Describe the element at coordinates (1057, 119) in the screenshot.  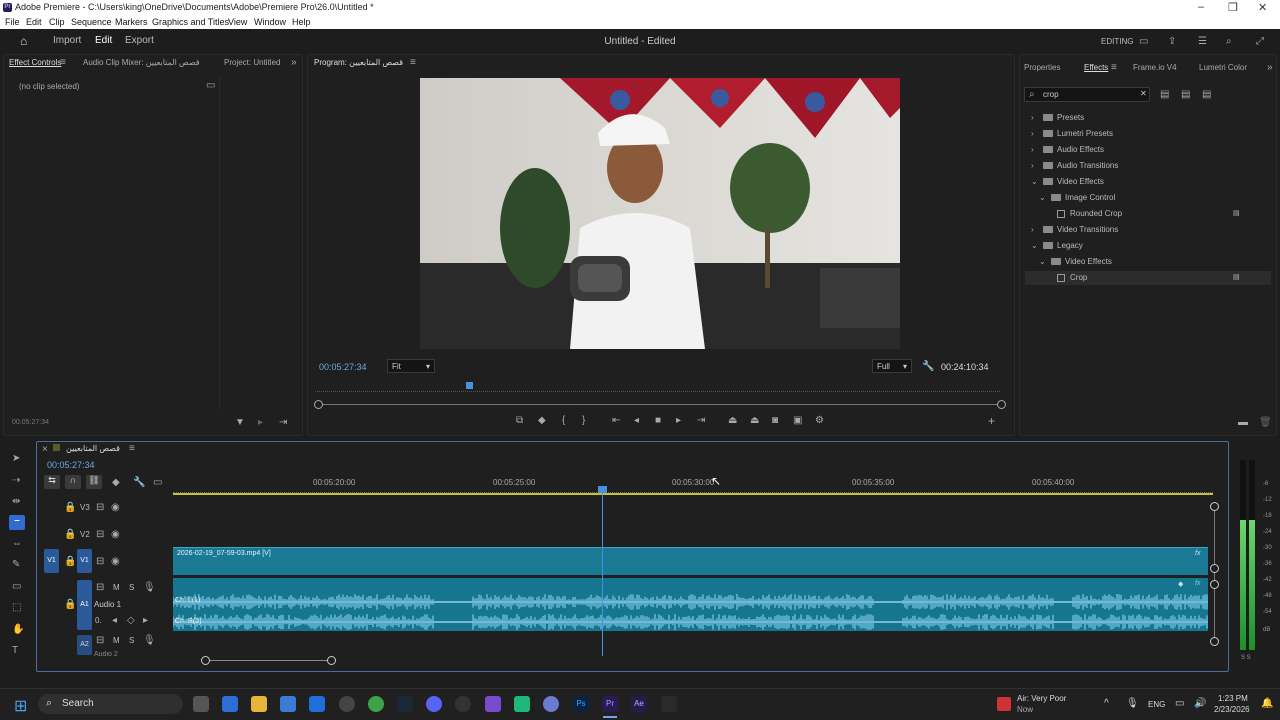
I see `effects-item-presets: › Presets` at that location.